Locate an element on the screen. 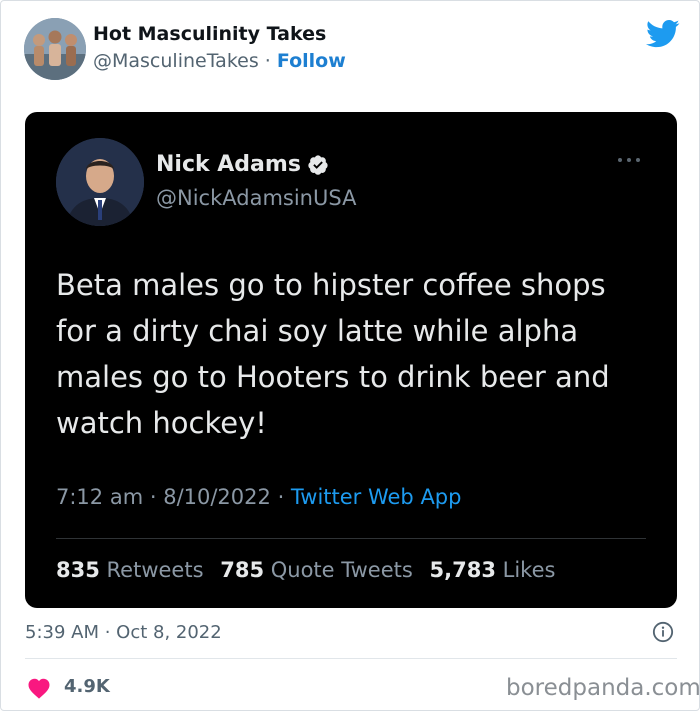 The height and width of the screenshot is (711, 700). twitter-bird-icon is located at coordinates (663, 34).